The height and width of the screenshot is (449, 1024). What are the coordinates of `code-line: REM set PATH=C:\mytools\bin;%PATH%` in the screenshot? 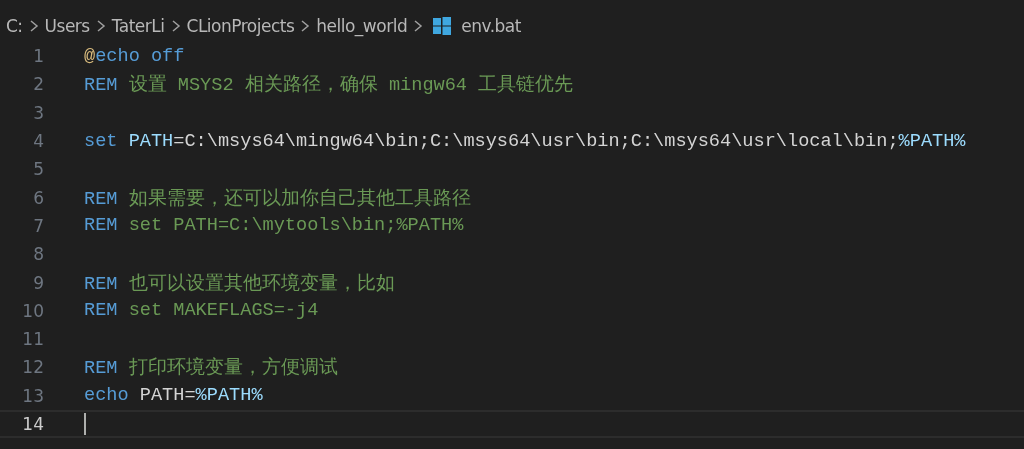 It's located at (274, 226).